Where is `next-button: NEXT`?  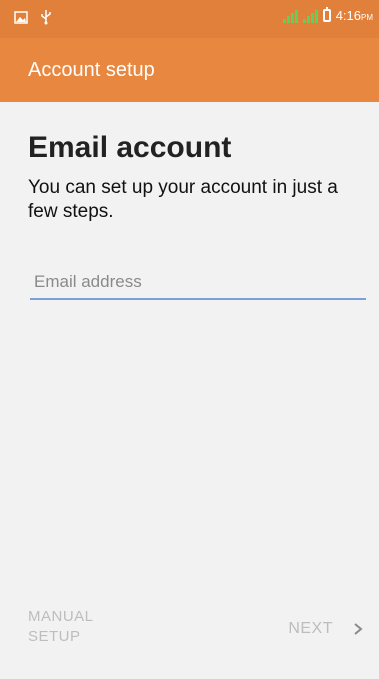 next-button: NEXT is located at coordinates (325, 629).